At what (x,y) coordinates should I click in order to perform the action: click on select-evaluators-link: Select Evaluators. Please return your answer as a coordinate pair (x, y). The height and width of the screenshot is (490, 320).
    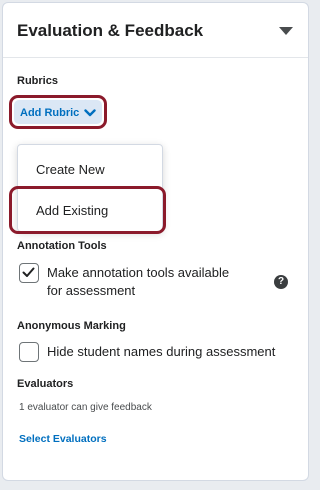
    Looking at the image, I should click on (63, 439).